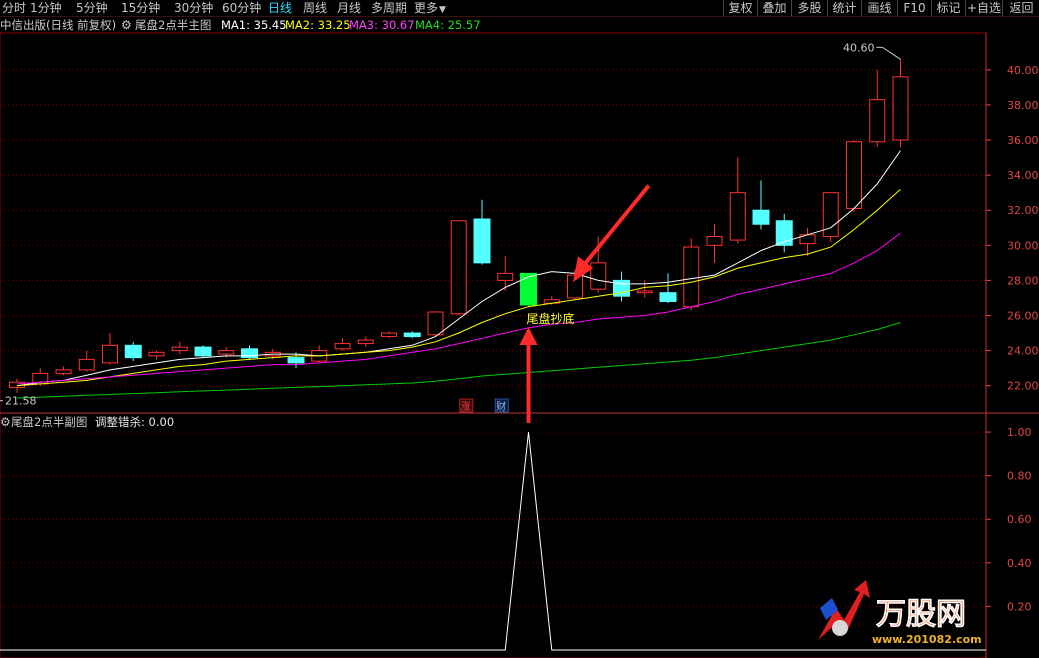  I want to click on ma1-label: MA1: 35.45, so click(254, 25).